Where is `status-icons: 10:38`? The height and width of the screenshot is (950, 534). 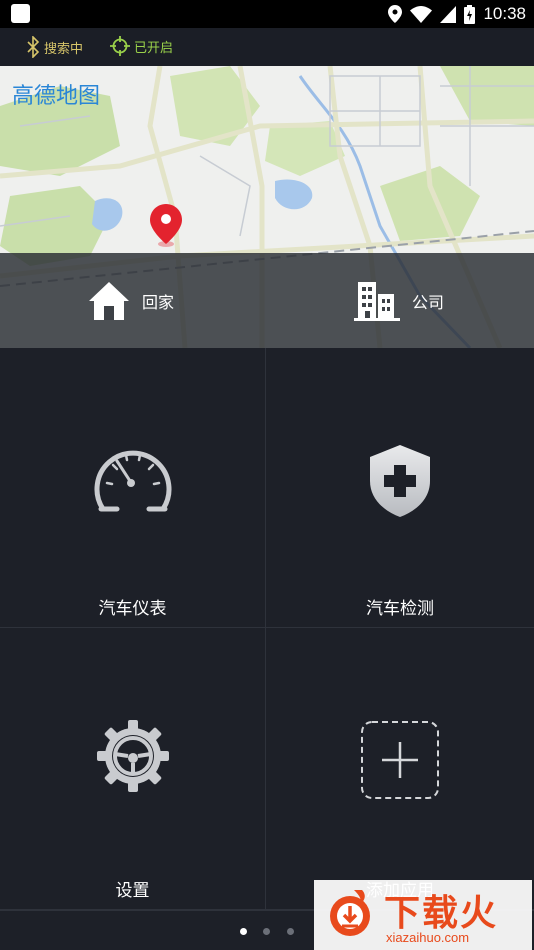
status-icons: 10:38 is located at coordinates (457, 14).